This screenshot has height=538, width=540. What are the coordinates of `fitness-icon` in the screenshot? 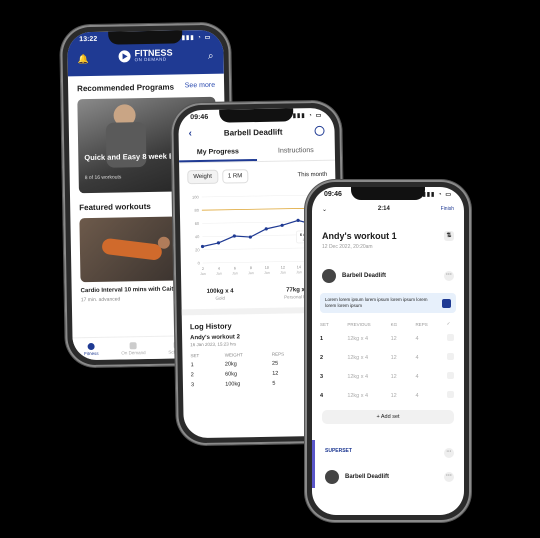 It's located at (91, 346).